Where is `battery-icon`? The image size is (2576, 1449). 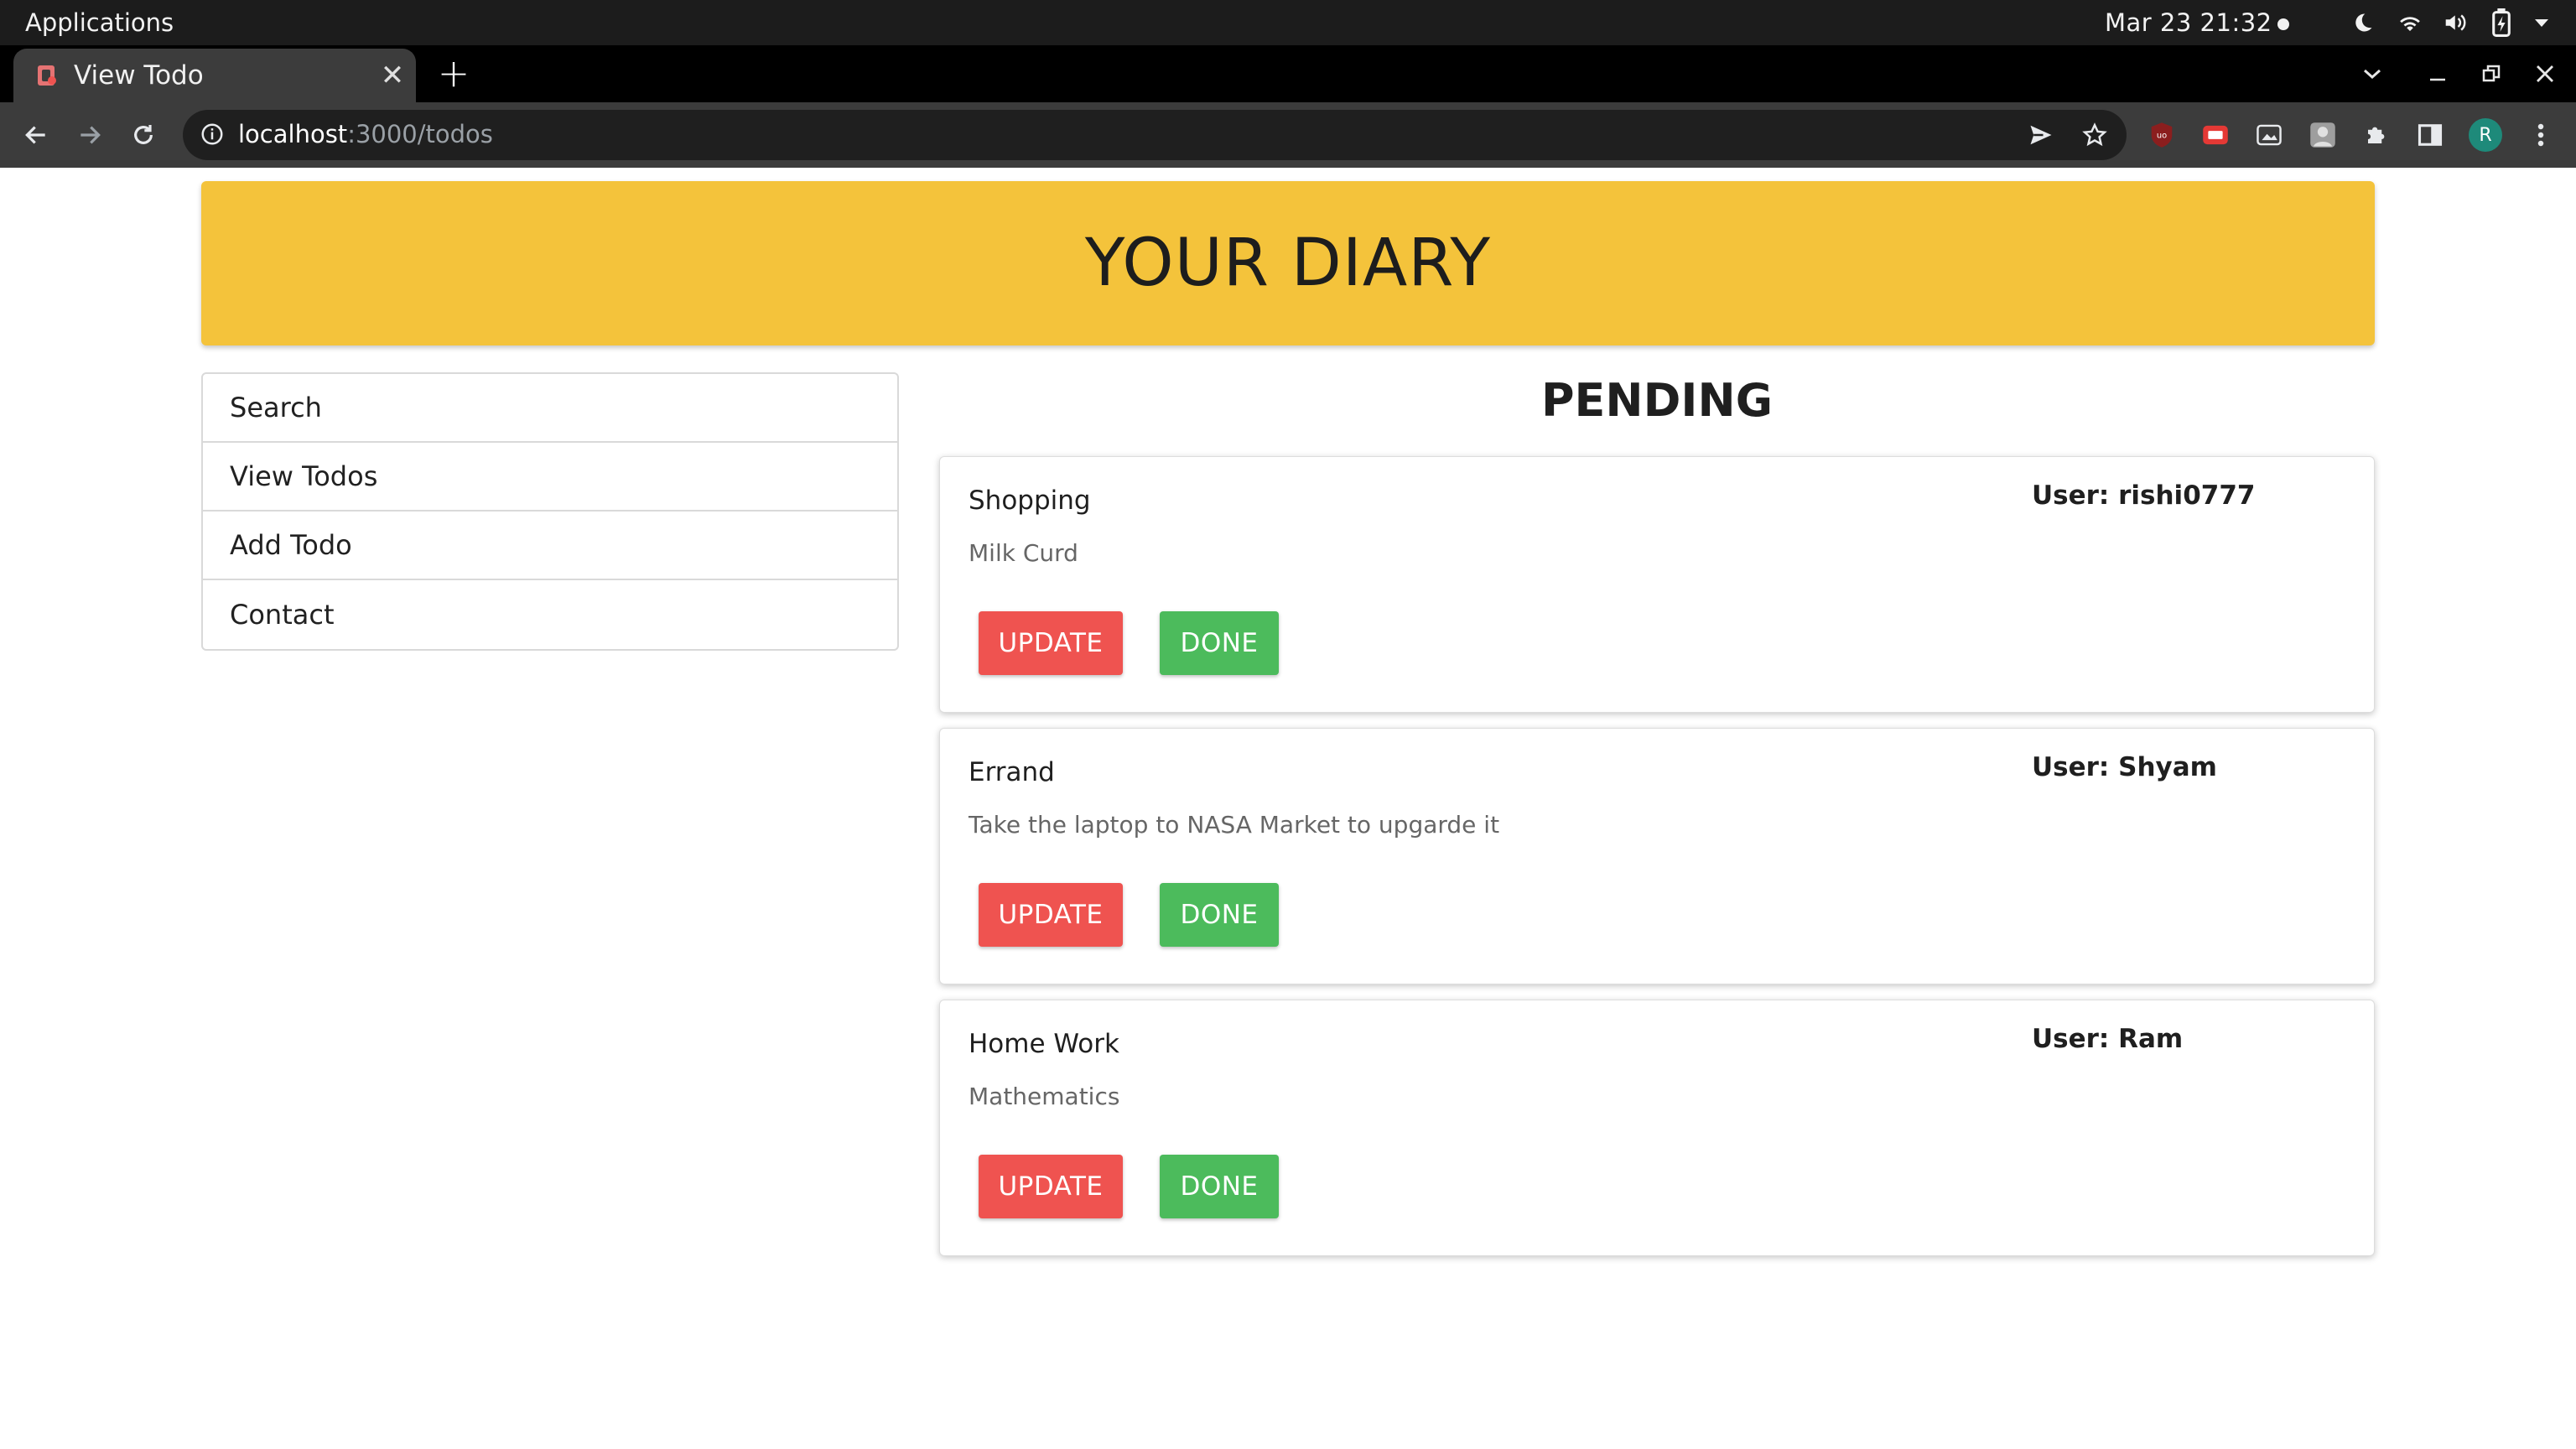
battery-icon is located at coordinates (2501, 23).